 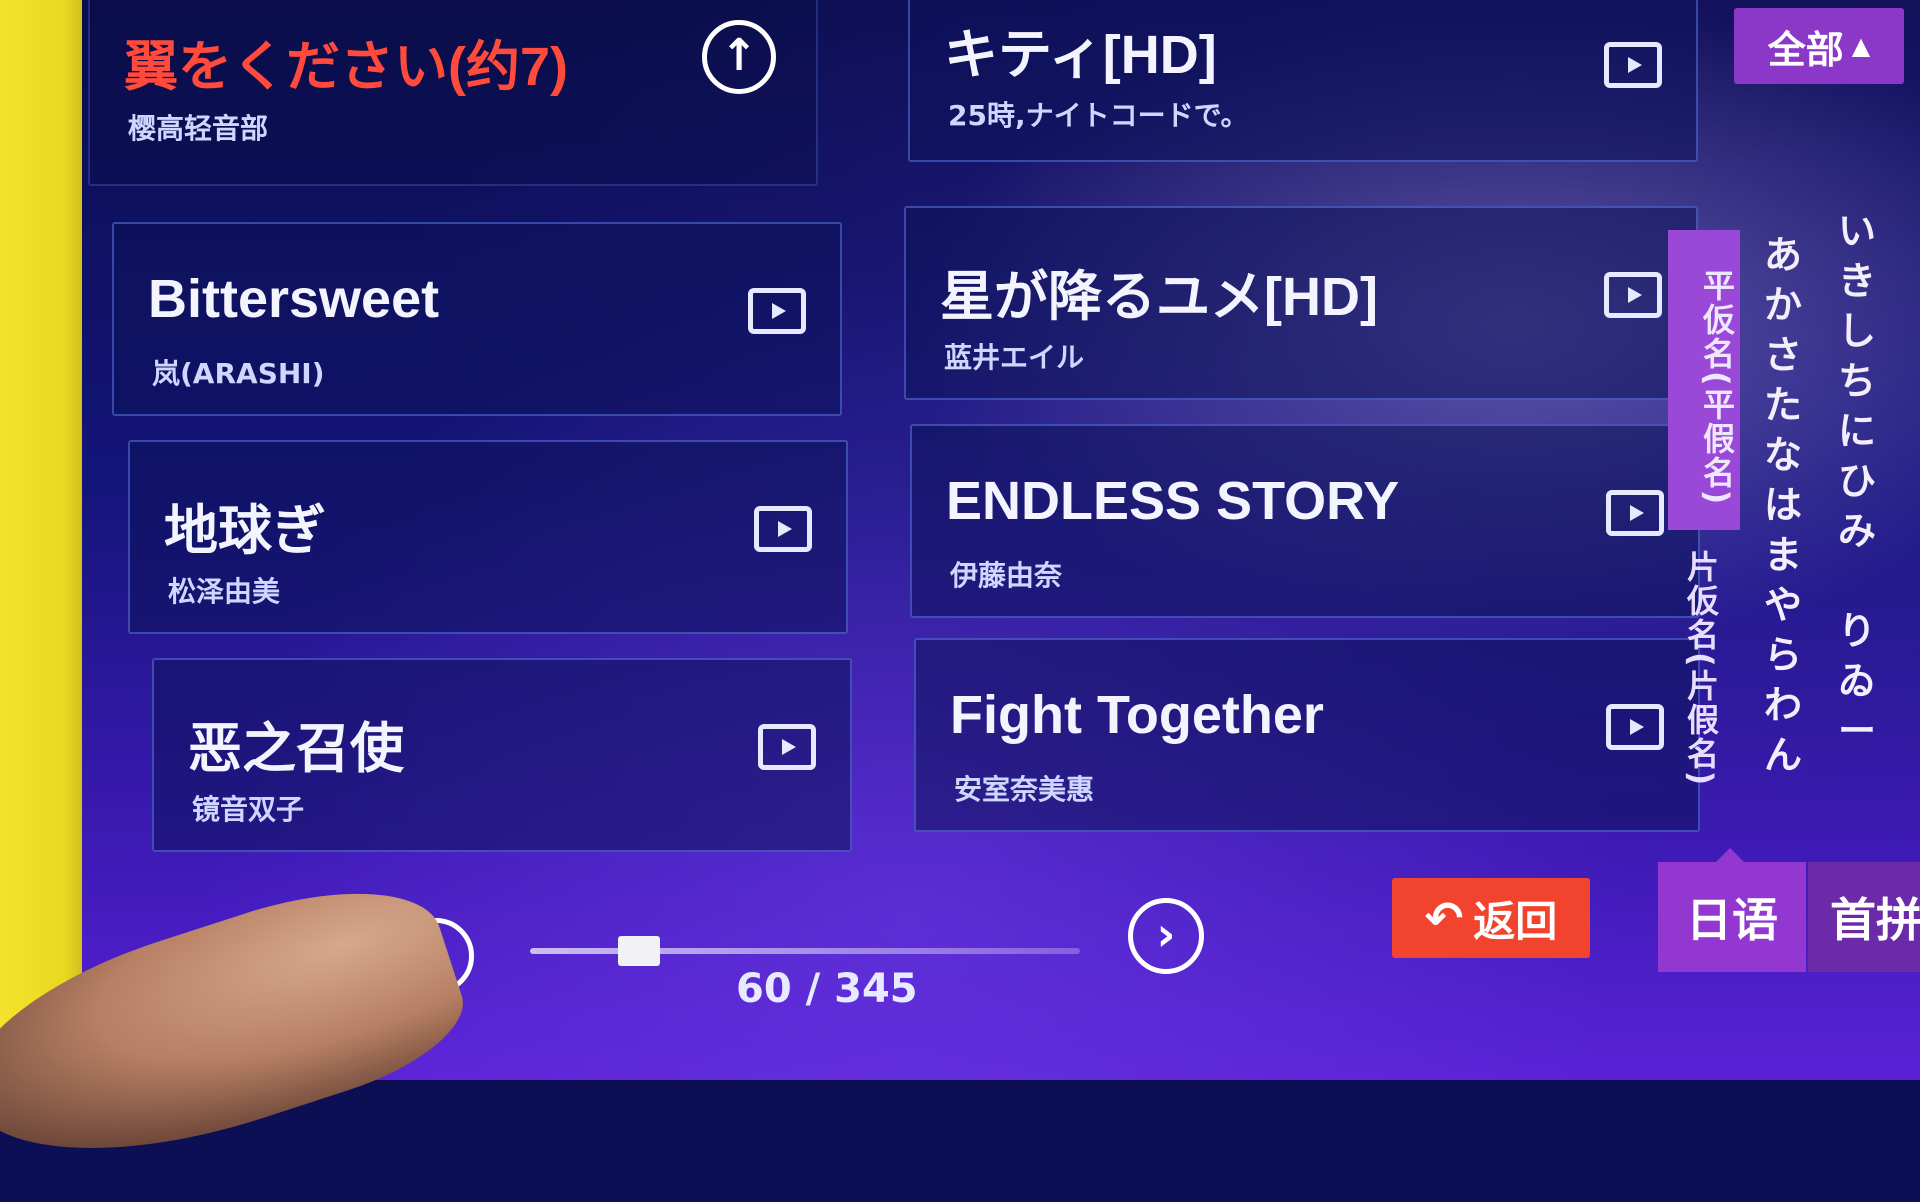 I want to click on song-artist: 蓝井エイル, so click(x=1014, y=357).